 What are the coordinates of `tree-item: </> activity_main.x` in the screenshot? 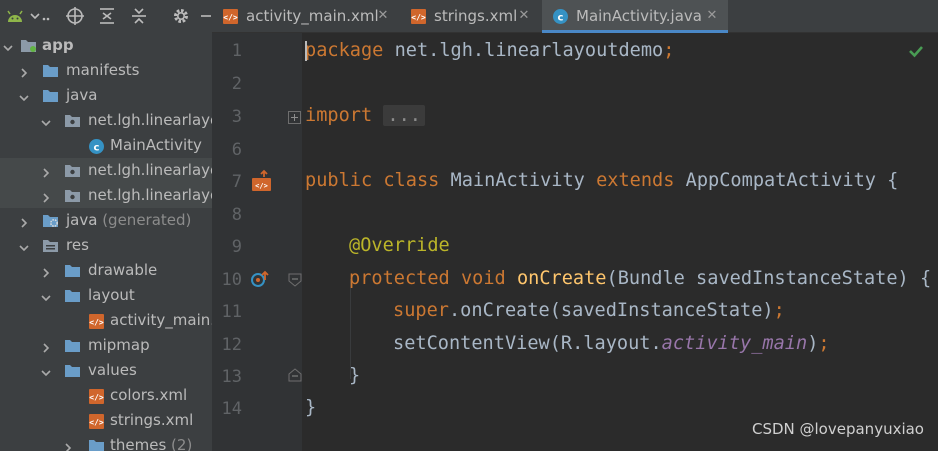 It's located at (106, 320).